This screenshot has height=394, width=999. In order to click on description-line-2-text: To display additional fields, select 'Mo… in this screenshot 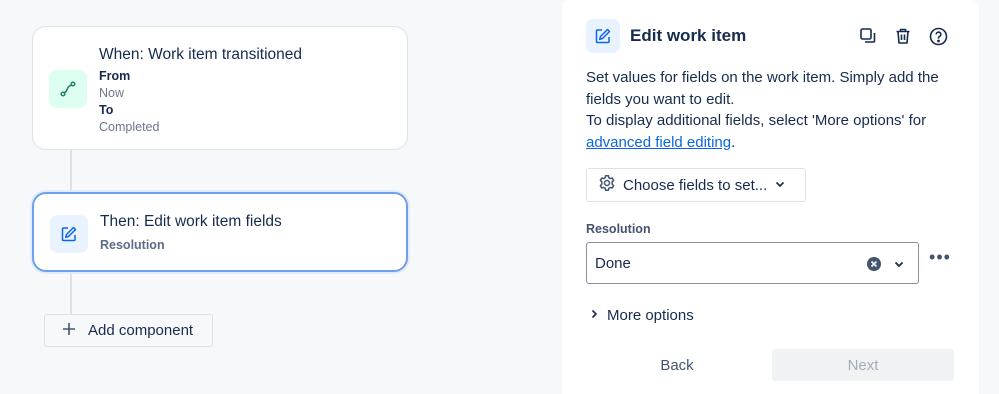, I will do `click(756, 120)`.